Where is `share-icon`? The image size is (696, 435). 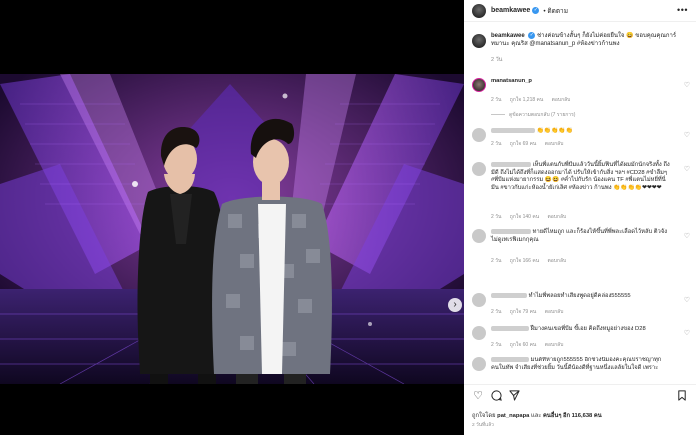 share-icon is located at coordinates (514, 396).